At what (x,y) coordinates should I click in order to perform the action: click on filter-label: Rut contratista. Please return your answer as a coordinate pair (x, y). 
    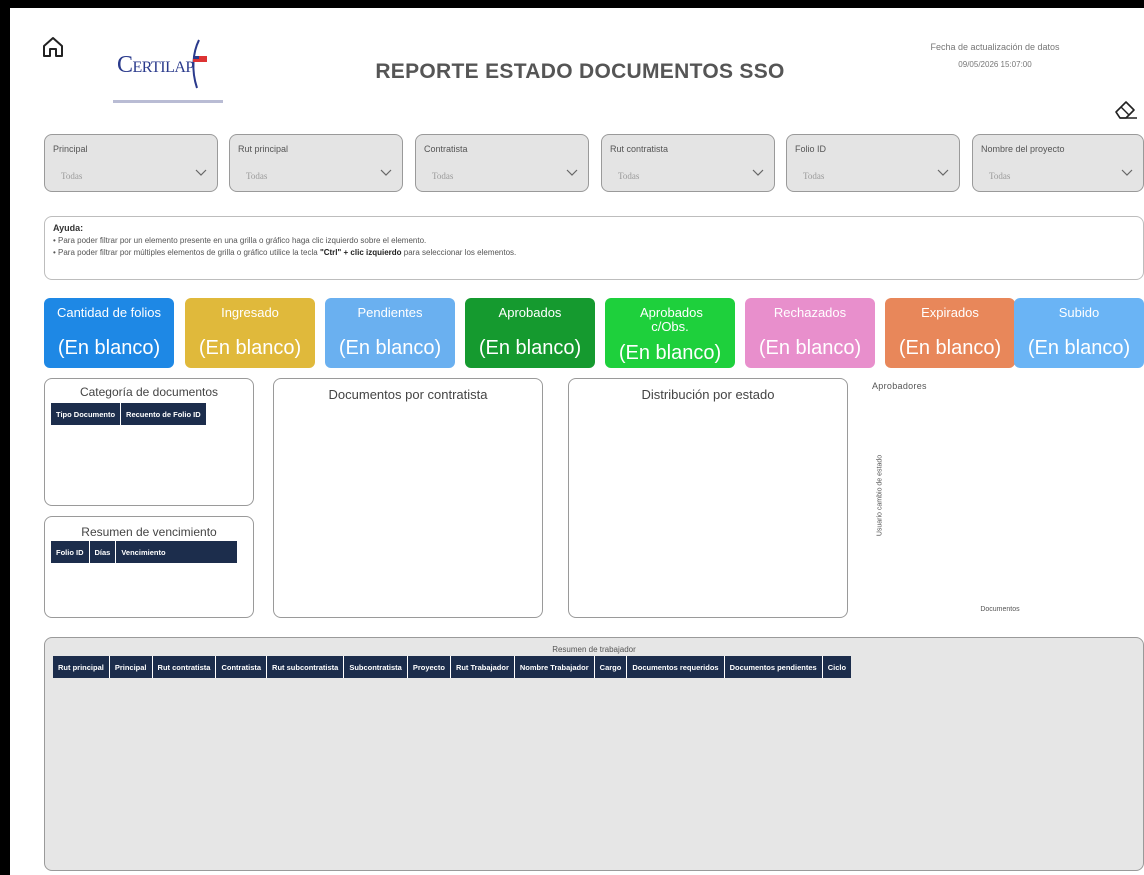
    Looking at the image, I should click on (639, 149).